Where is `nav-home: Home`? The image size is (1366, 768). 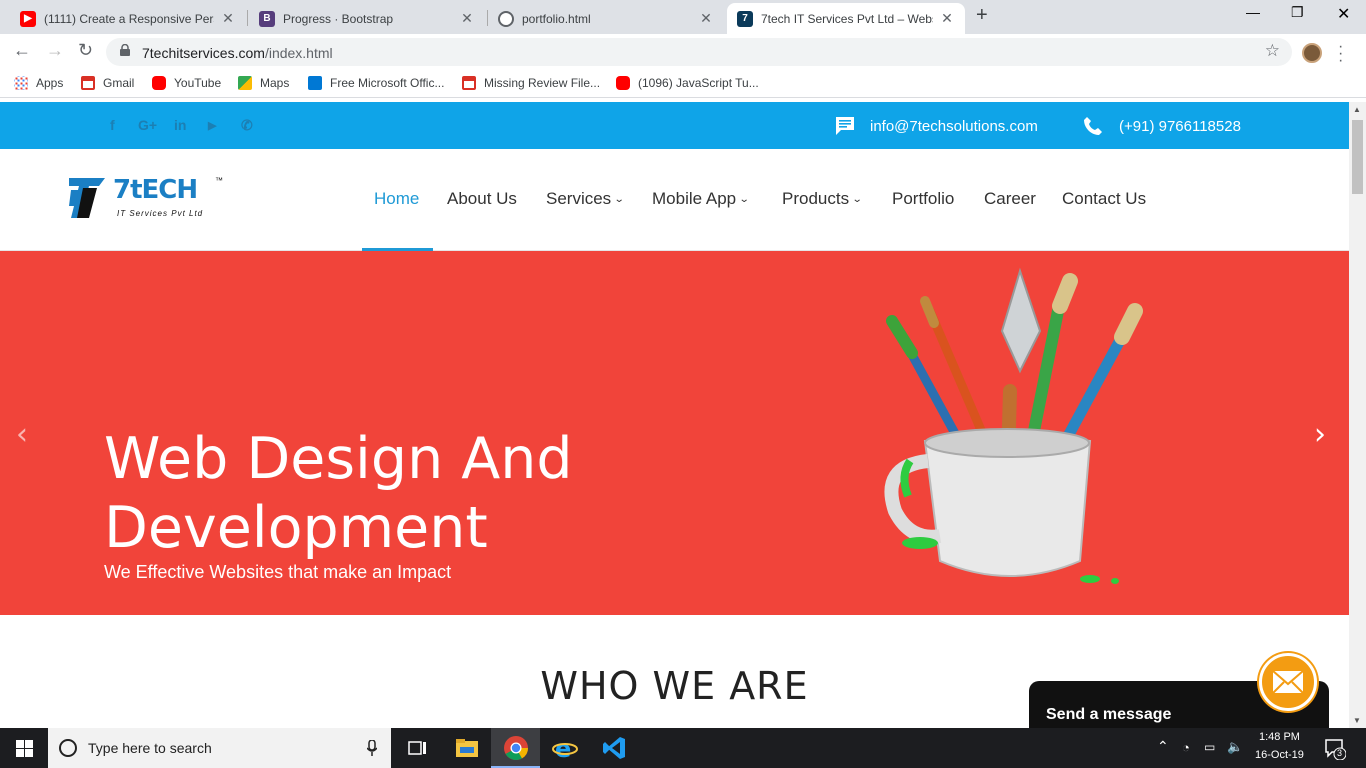 nav-home: Home is located at coordinates (396, 199).